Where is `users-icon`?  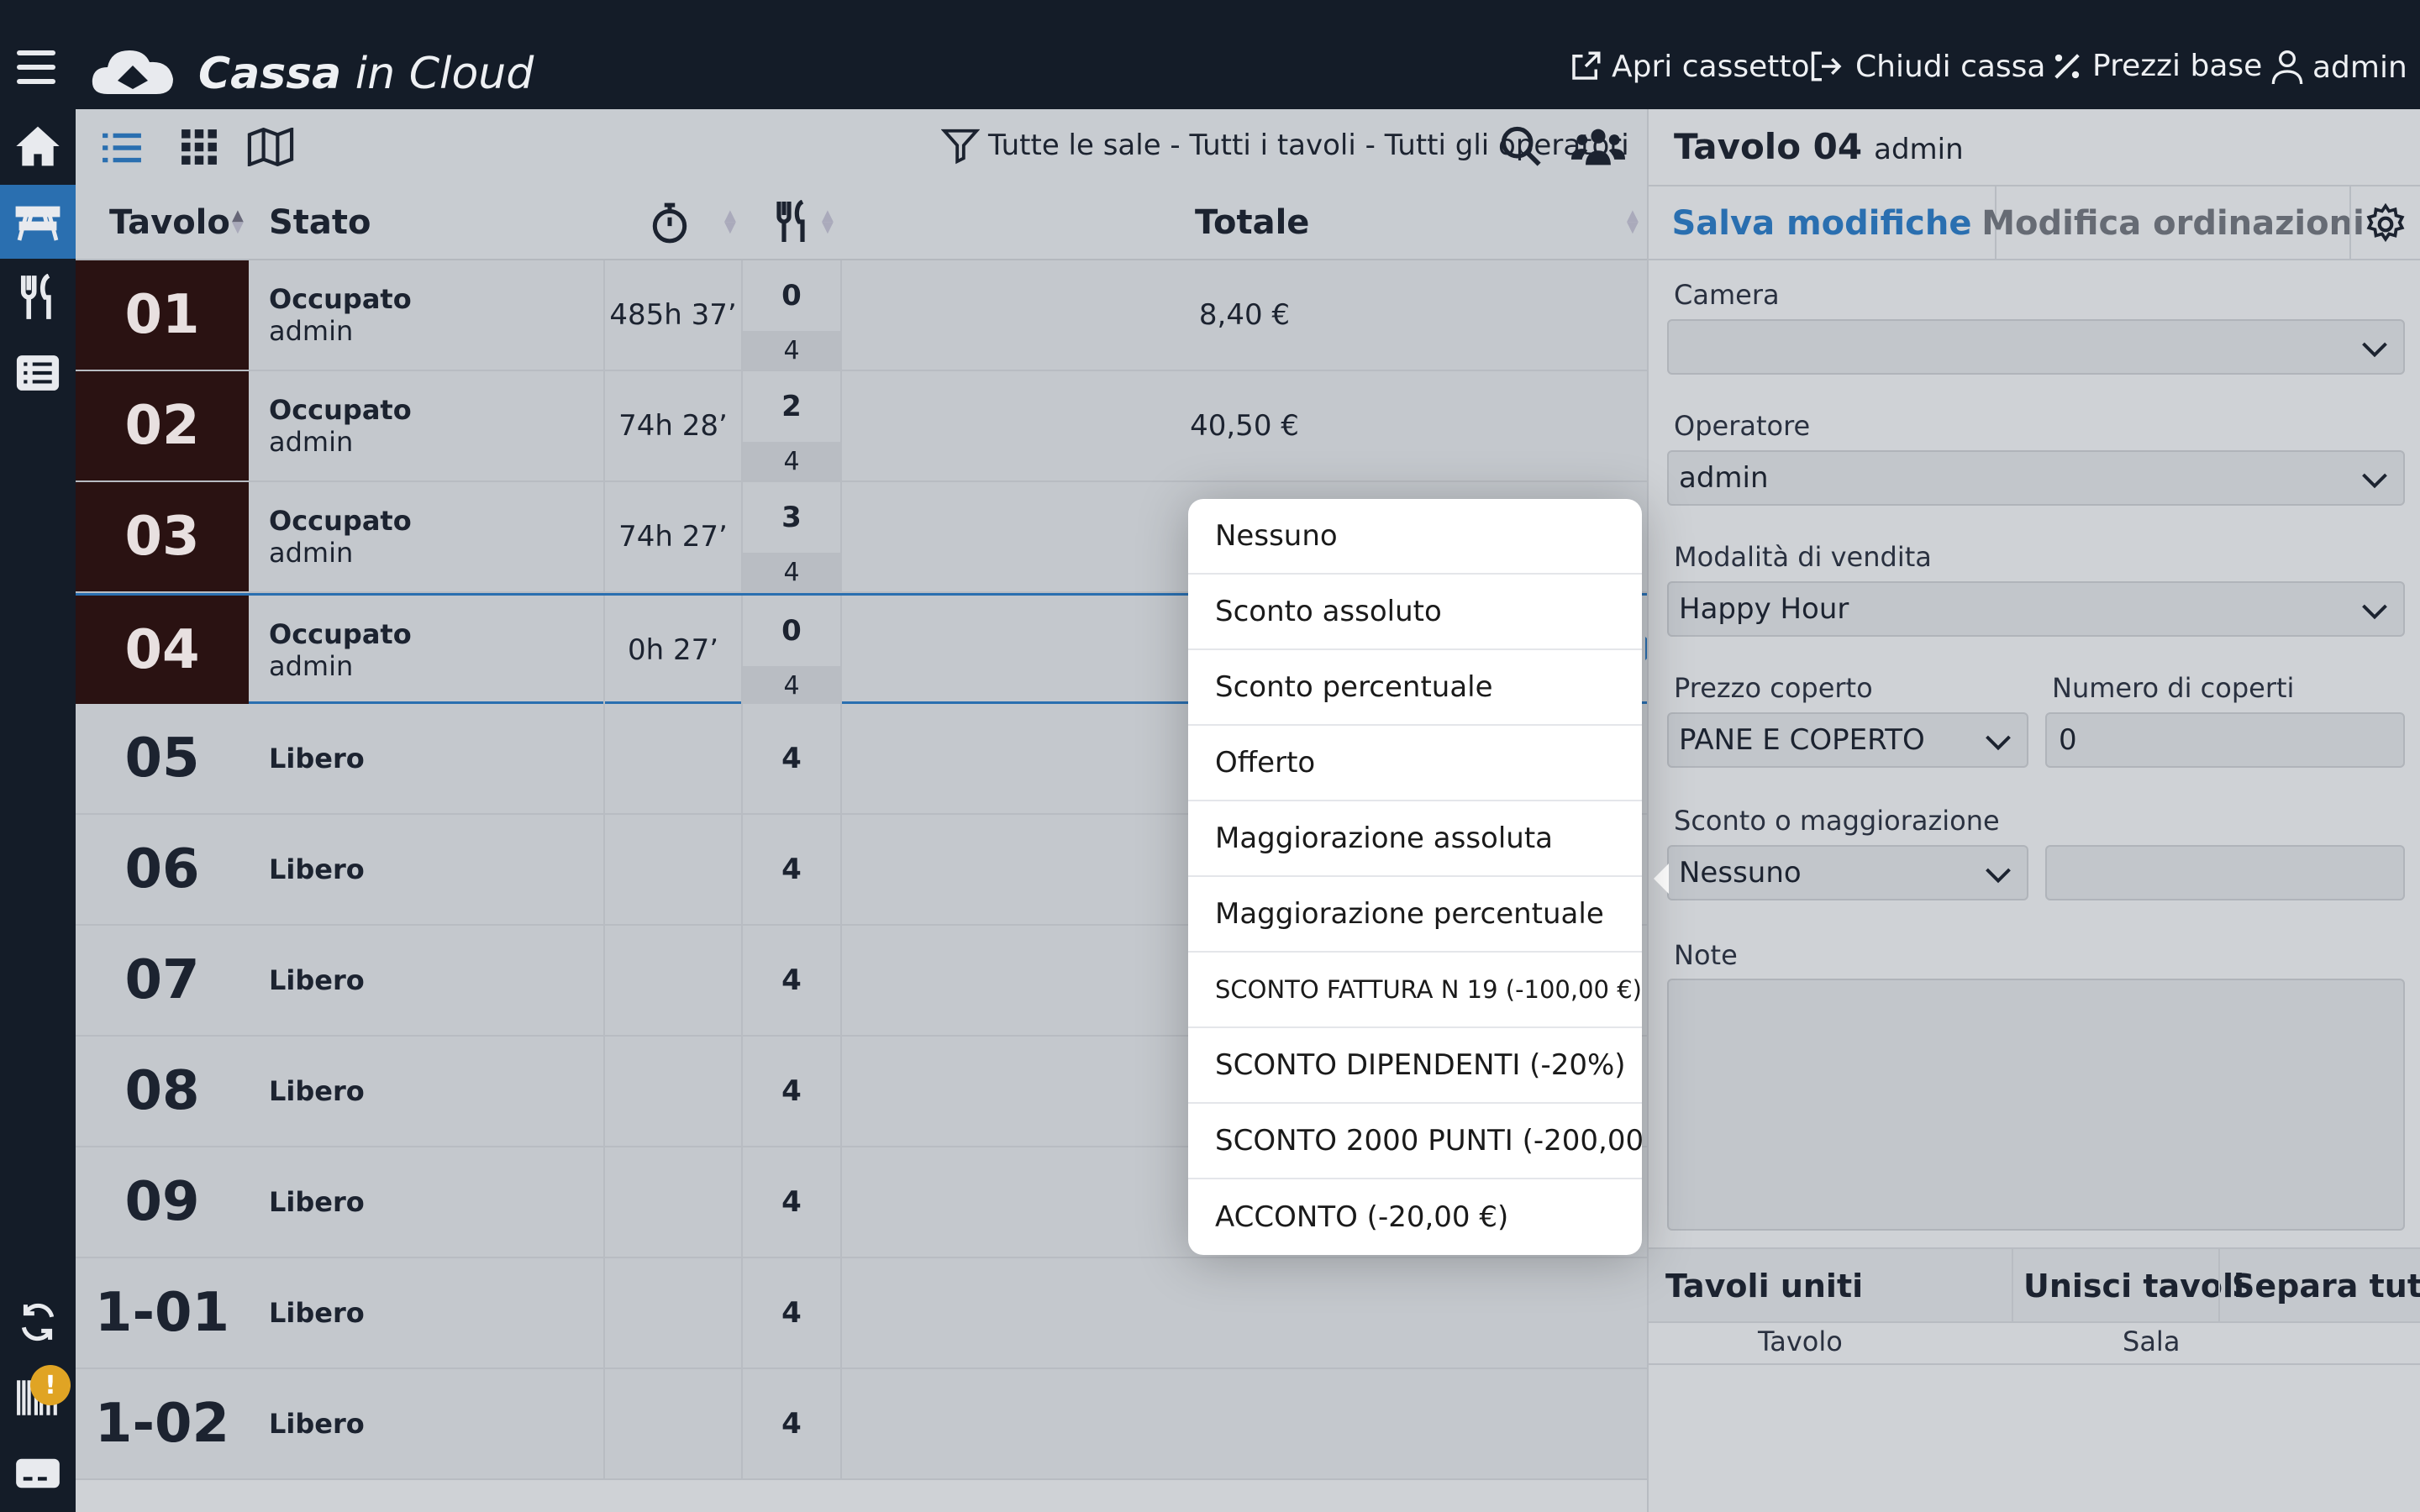 users-icon is located at coordinates (1598, 147).